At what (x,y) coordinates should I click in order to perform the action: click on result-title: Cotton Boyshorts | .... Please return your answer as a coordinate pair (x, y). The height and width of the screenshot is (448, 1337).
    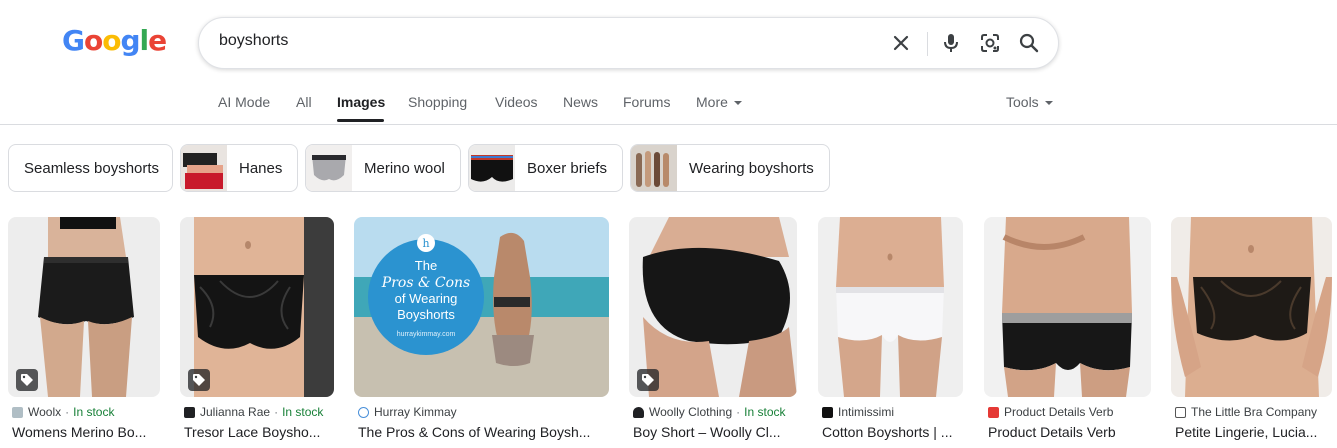
    Looking at the image, I should click on (892, 432).